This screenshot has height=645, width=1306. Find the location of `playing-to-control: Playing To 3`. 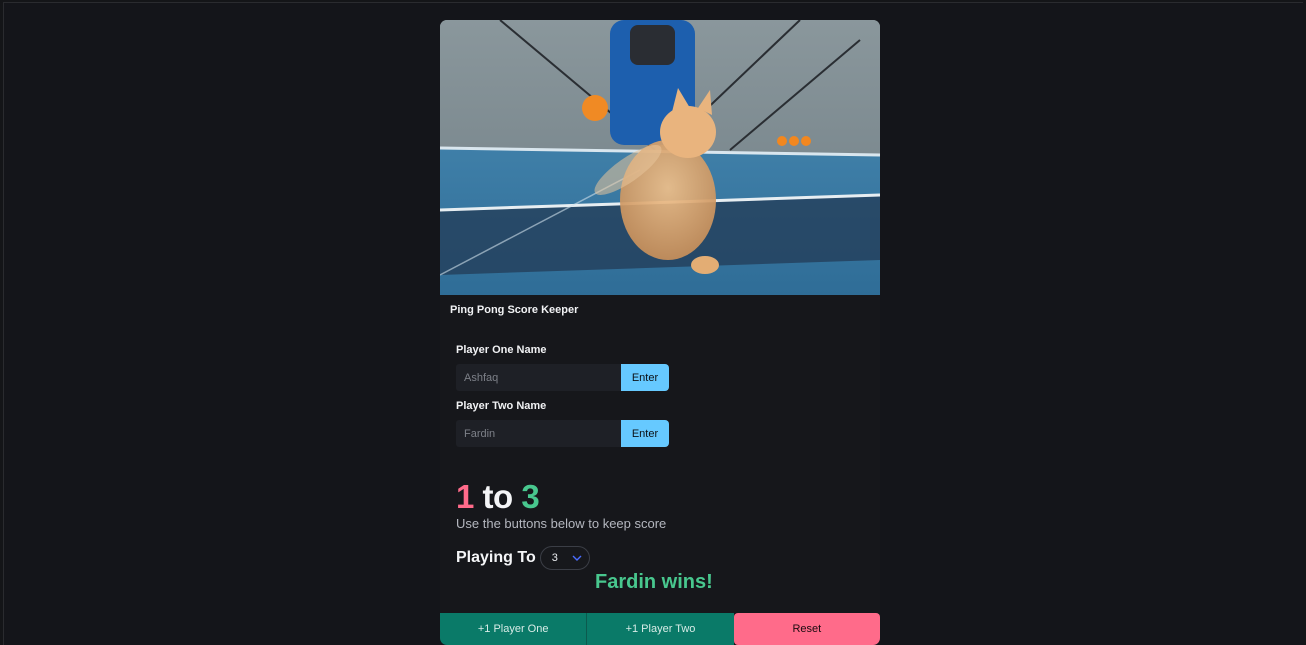

playing-to-control: Playing To 3 is located at coordinates (523, 558).